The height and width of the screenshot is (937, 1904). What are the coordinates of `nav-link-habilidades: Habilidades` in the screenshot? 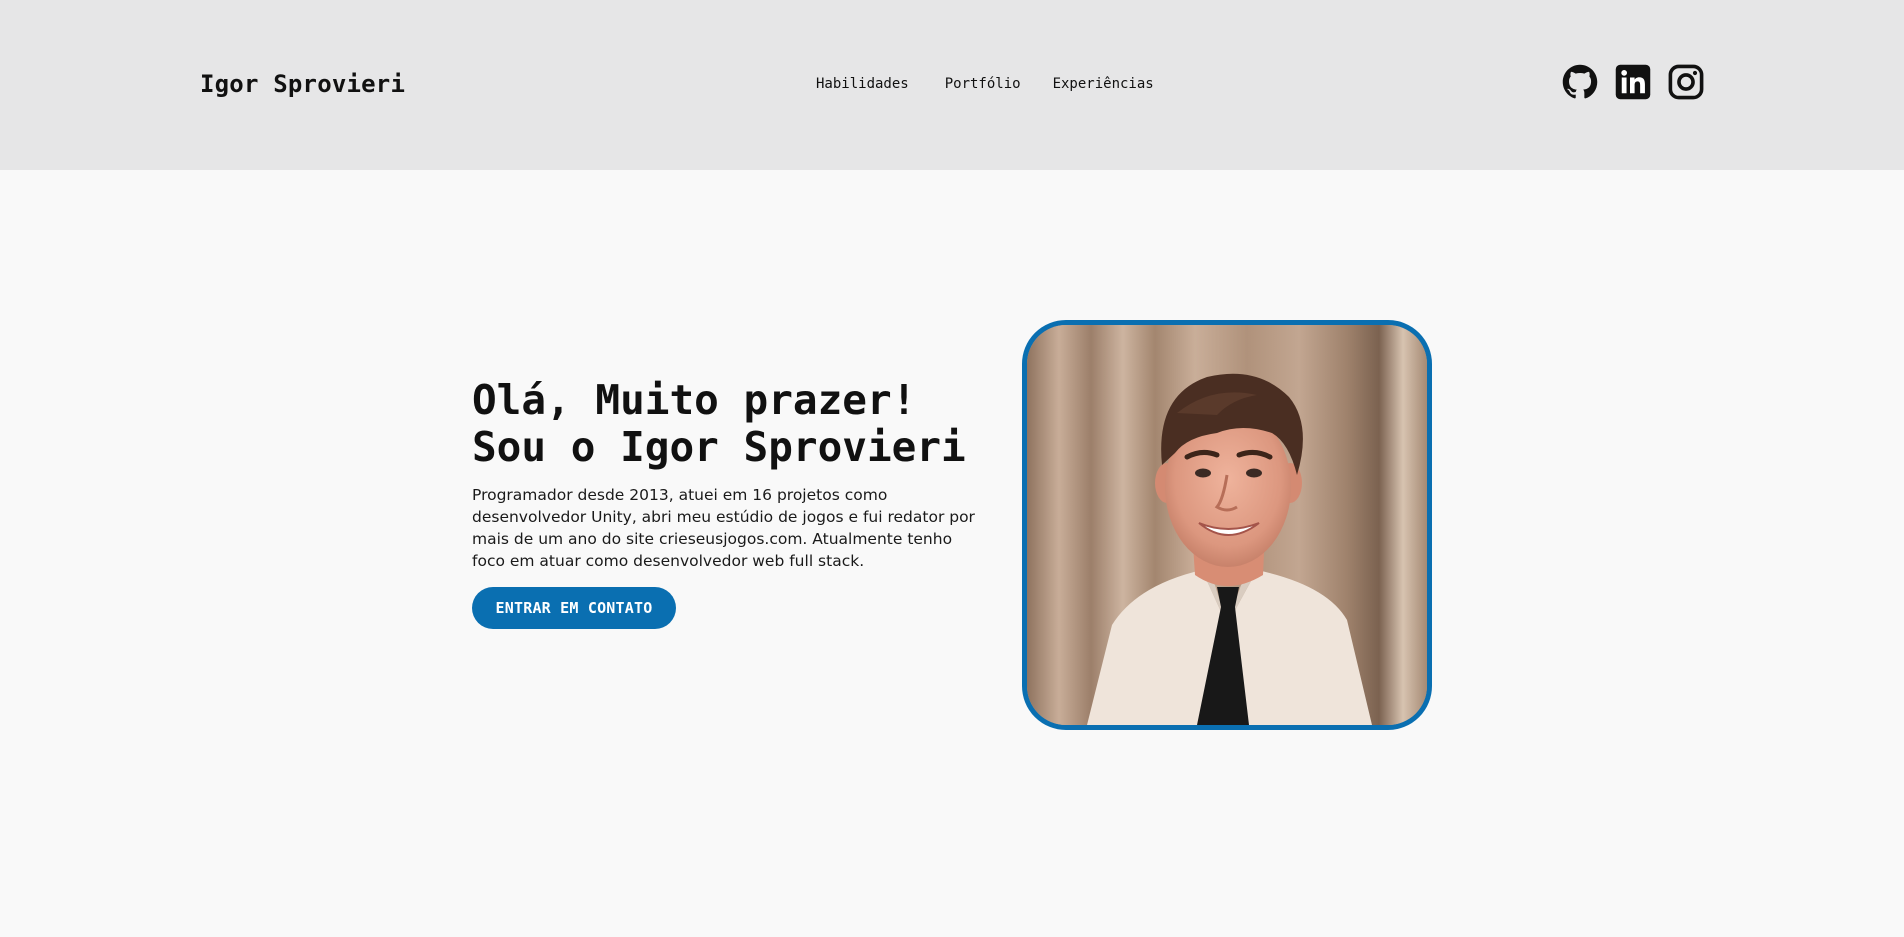 It's located at (862, 84).